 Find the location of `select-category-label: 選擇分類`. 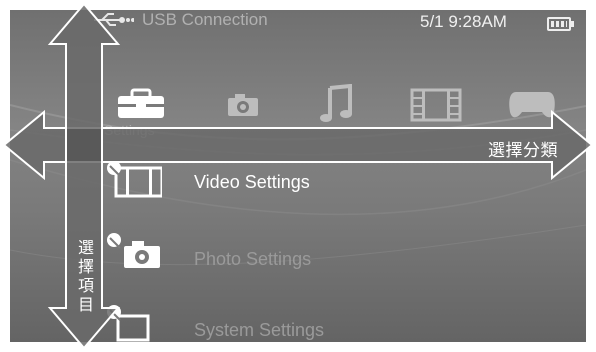

select-category-label: 選擇分類 is located at coordinates (523, 151).